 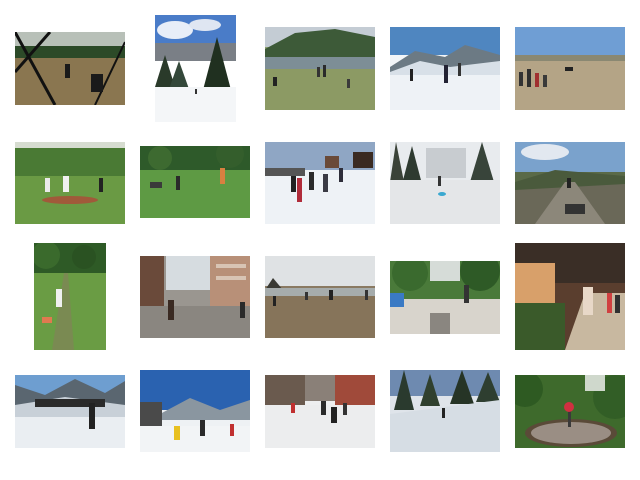 What do you see at coordinates (570, 68) in the screenshot?
I see `photo-thumbnail-dry-field-people` at bounding box center [570, 68].